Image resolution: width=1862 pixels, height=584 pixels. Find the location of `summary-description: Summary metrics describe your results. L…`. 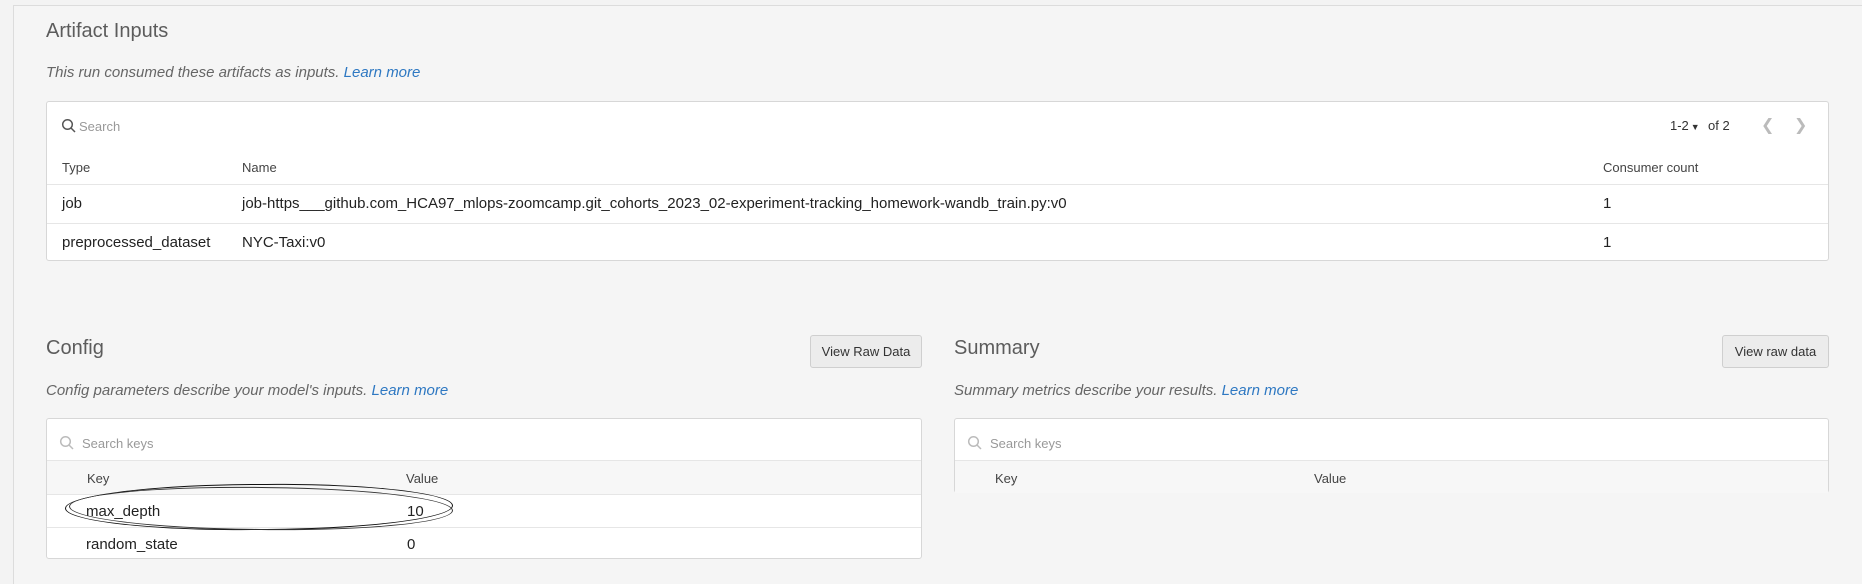

summary-description: Summary metrics describe your results. L… is located at coordinates (1126, 390).